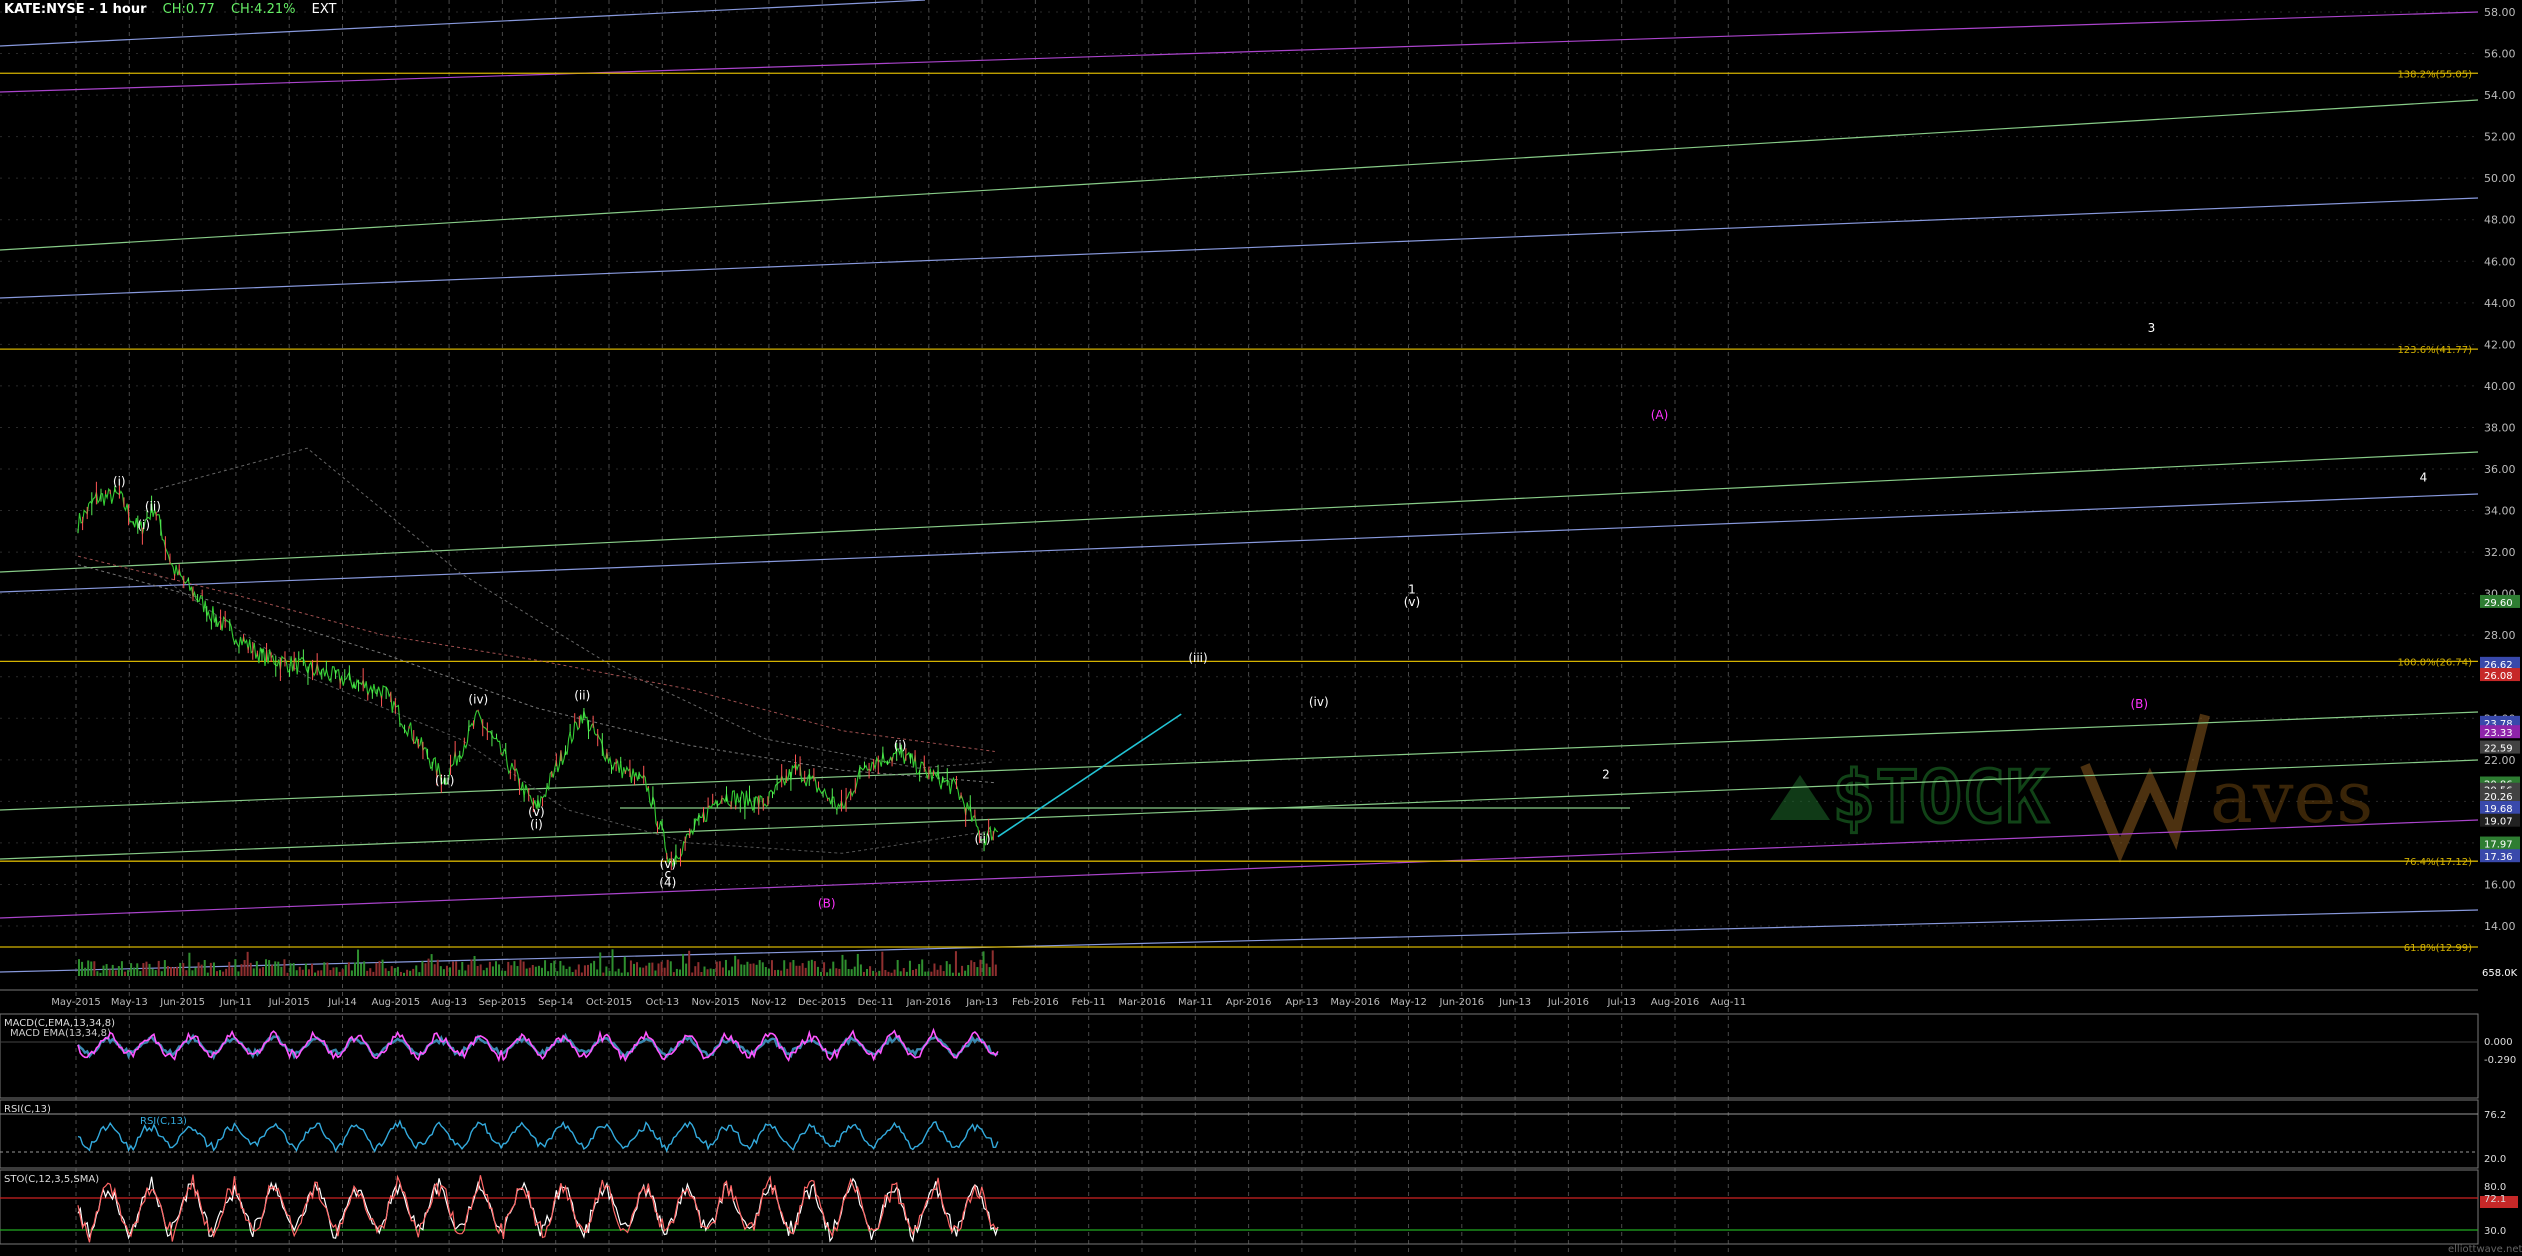  Describe the element at coordinates (2434, 350) in the screenshot. I see `fib-label: 123.6%(41.77)` at that location.